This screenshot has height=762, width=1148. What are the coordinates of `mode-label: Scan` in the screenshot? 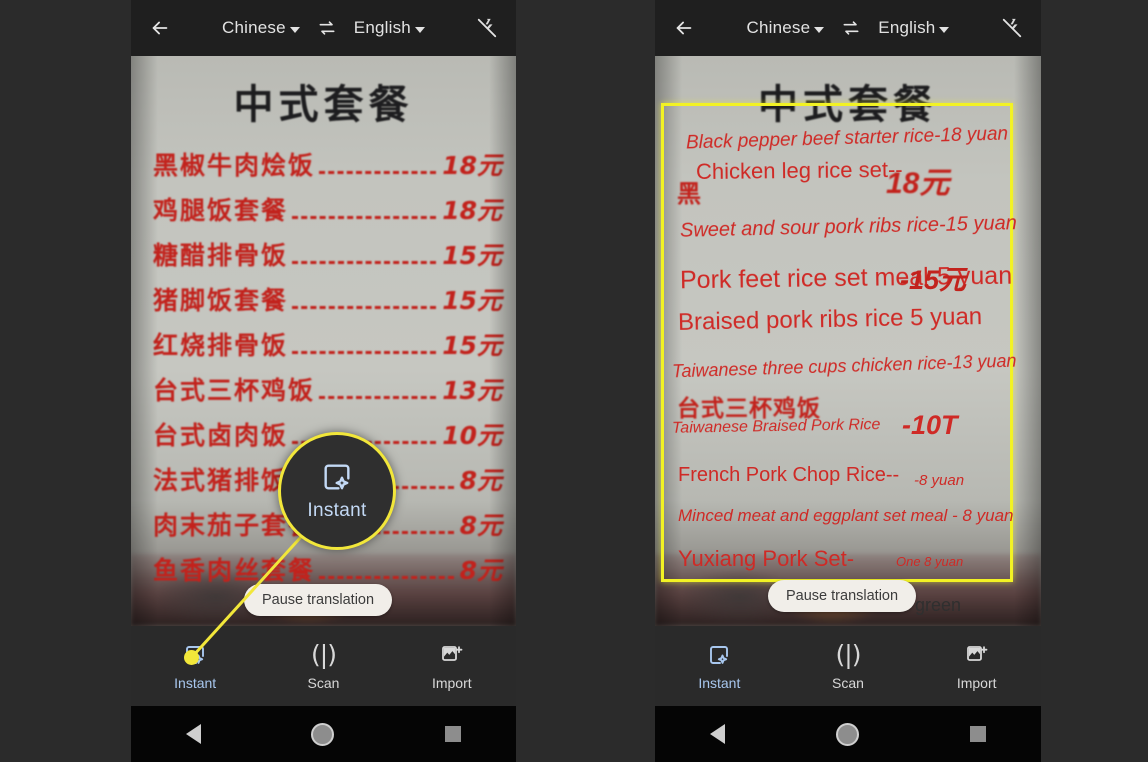 It's located at (323, 682).